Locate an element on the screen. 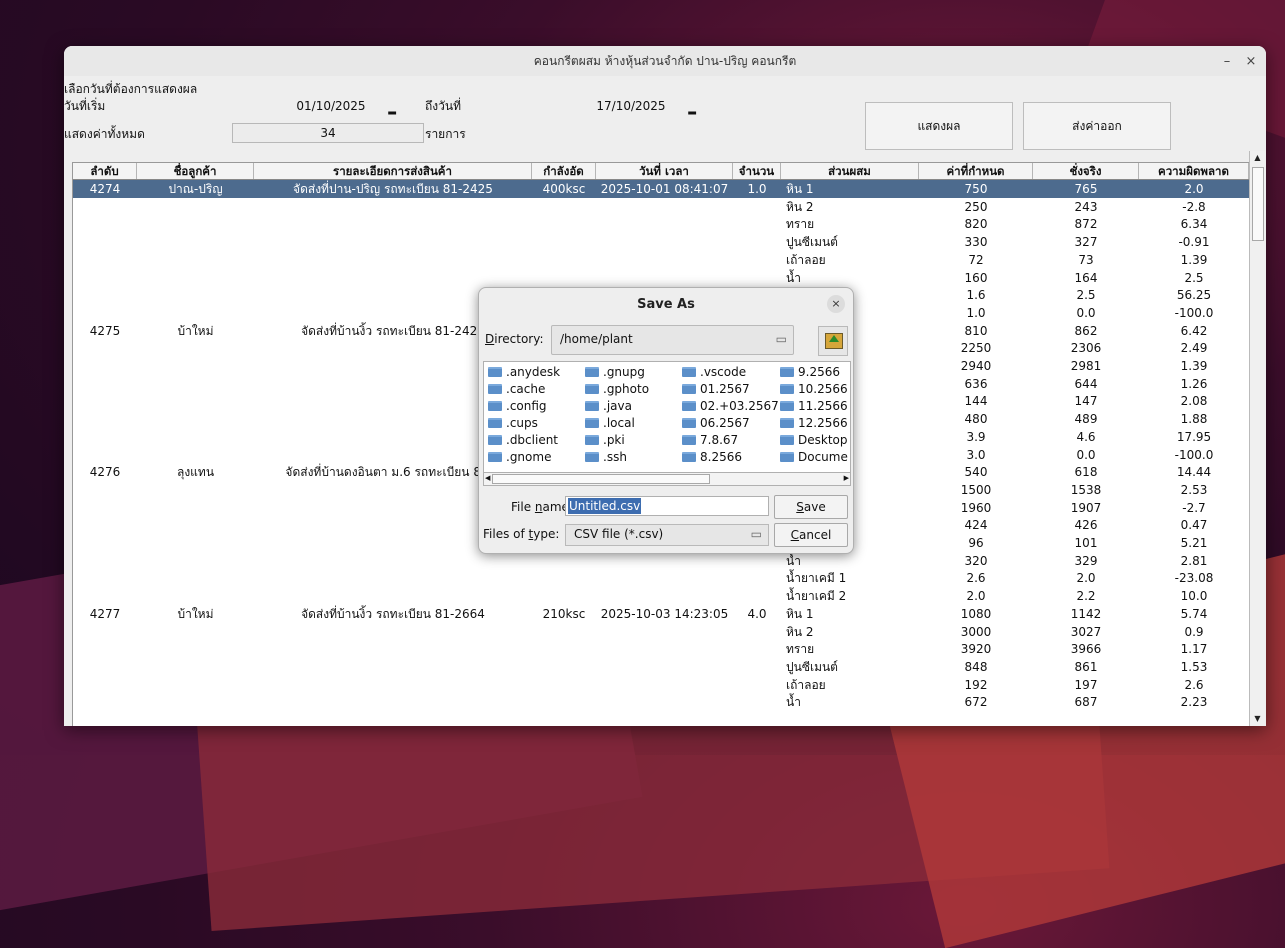  cell-strength: 400ksc is located at coordinates (564, 189).